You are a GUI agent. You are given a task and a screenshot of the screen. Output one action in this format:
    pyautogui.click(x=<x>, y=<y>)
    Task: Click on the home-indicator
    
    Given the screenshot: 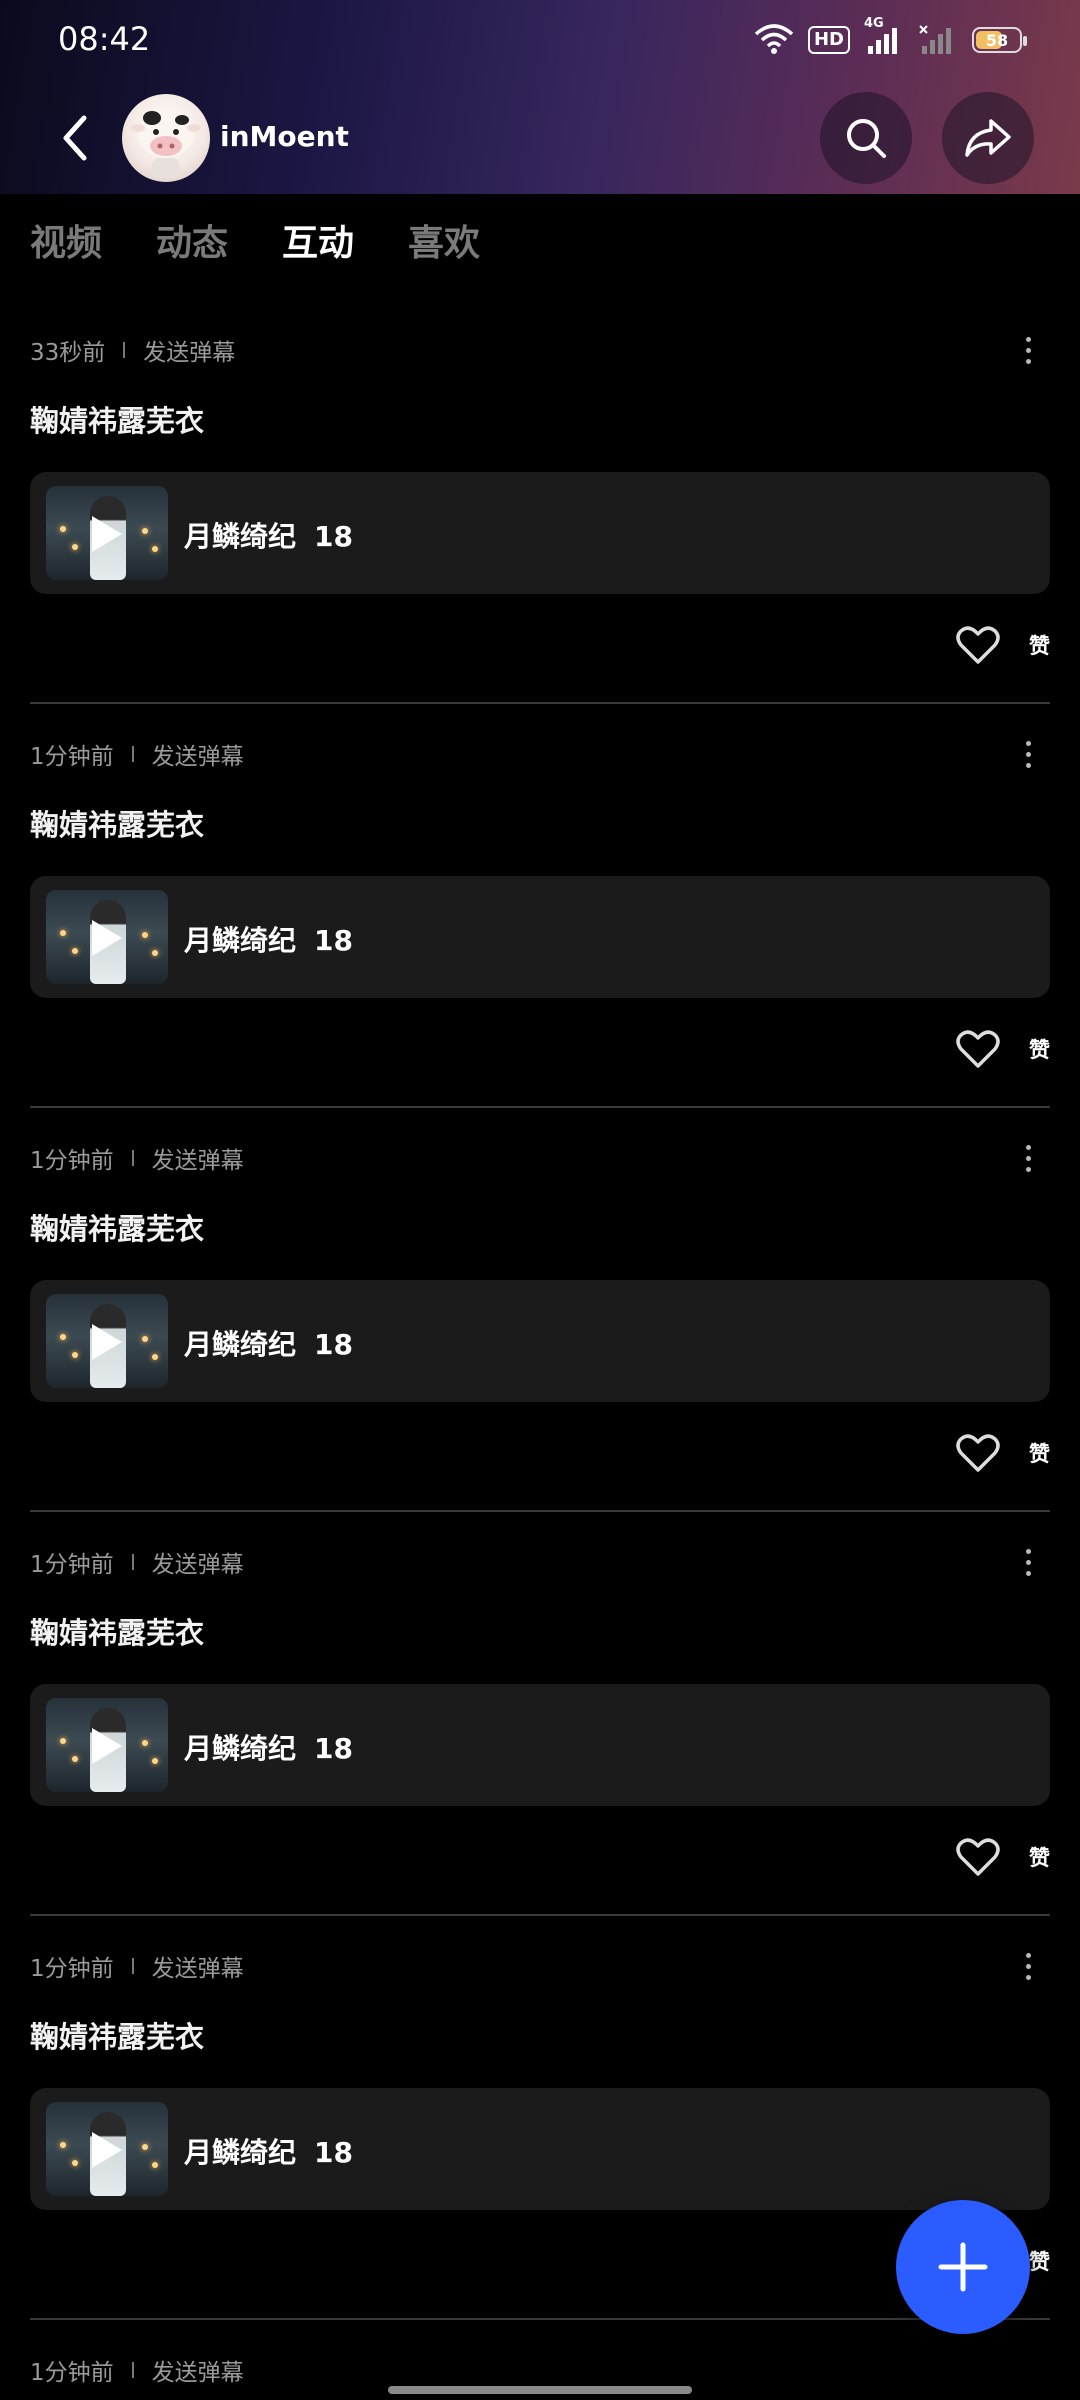 What is the action you would take?
    pyautogui.click(x=540, y=2390)
    